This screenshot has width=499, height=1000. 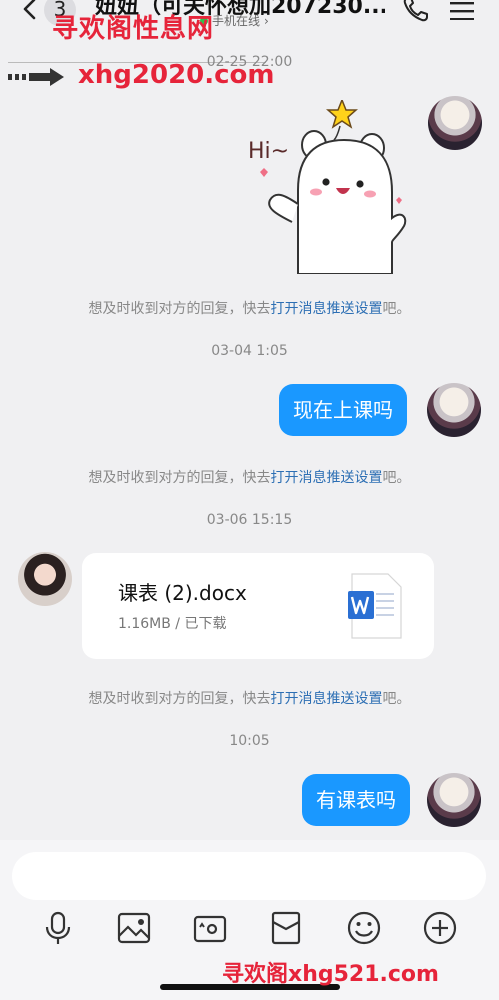 What do you see at coordinates (249, 62) in the screenshot?
I see `timestamp: 02-25 22:00` at bounding box center [249, 62].